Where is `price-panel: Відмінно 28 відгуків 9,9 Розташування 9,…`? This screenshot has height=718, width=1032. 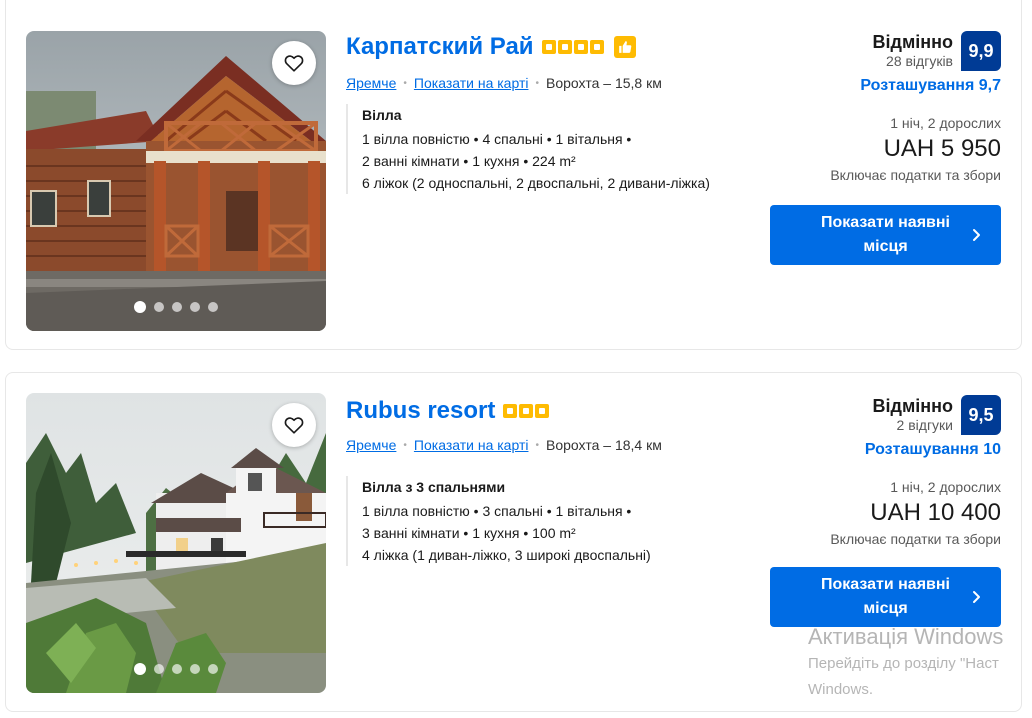 price-panel: Відмінно 28 відгуків 9,9 Розташування 9,… is located at coordinates (881, 107).